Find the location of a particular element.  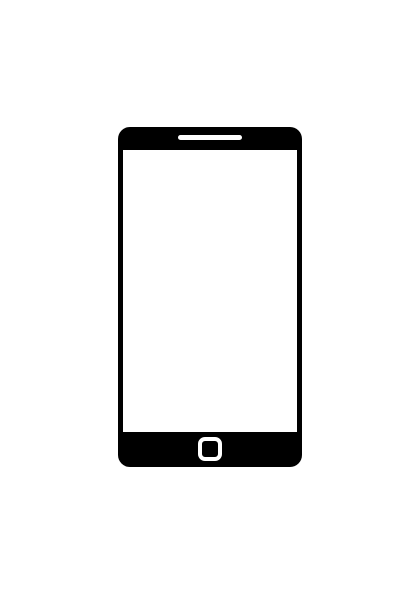

speaker-grille-icon is located at coordinates (210, 137).